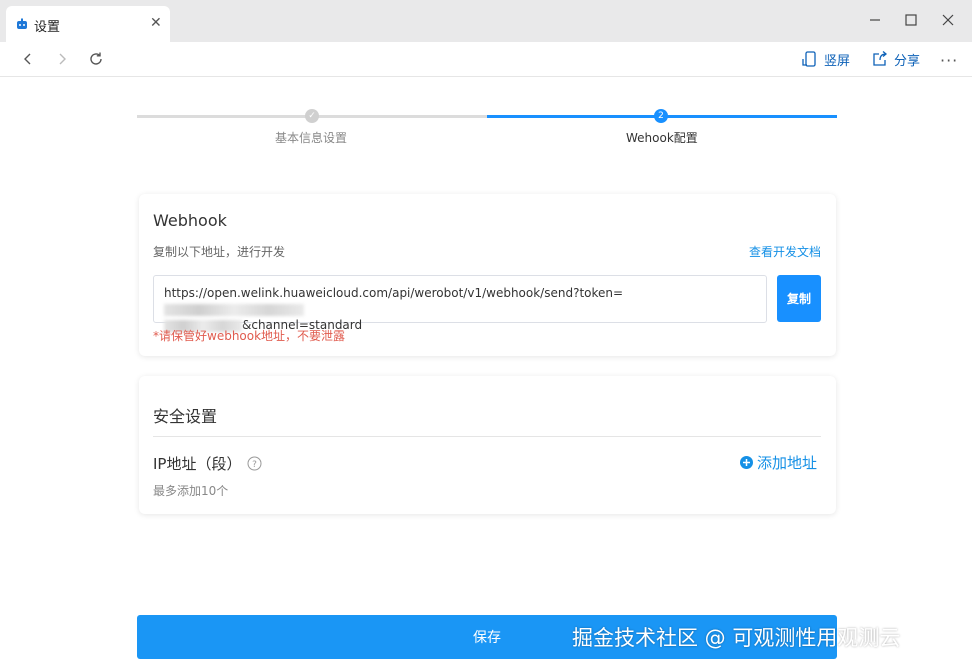 The image size is (972, 671). Describe the element at coordinates (949, 60) in the screenshot. I see `more-options-icon: ···` at that location.